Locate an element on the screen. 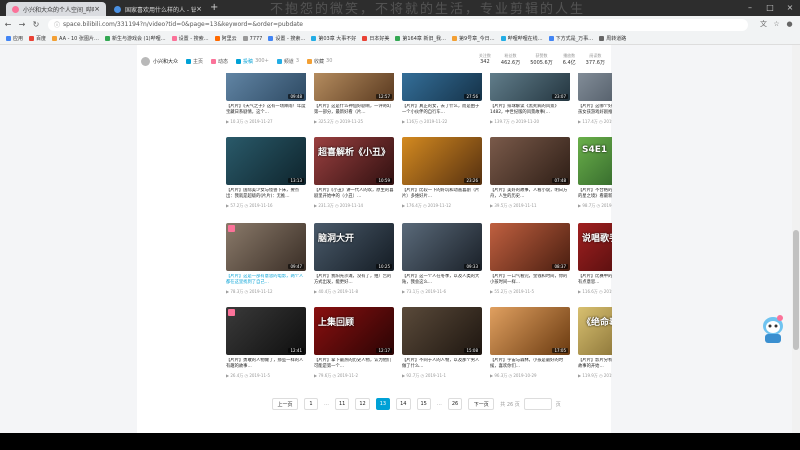  bookmark-item: 阿里云 is located at coordinates (225, 38).